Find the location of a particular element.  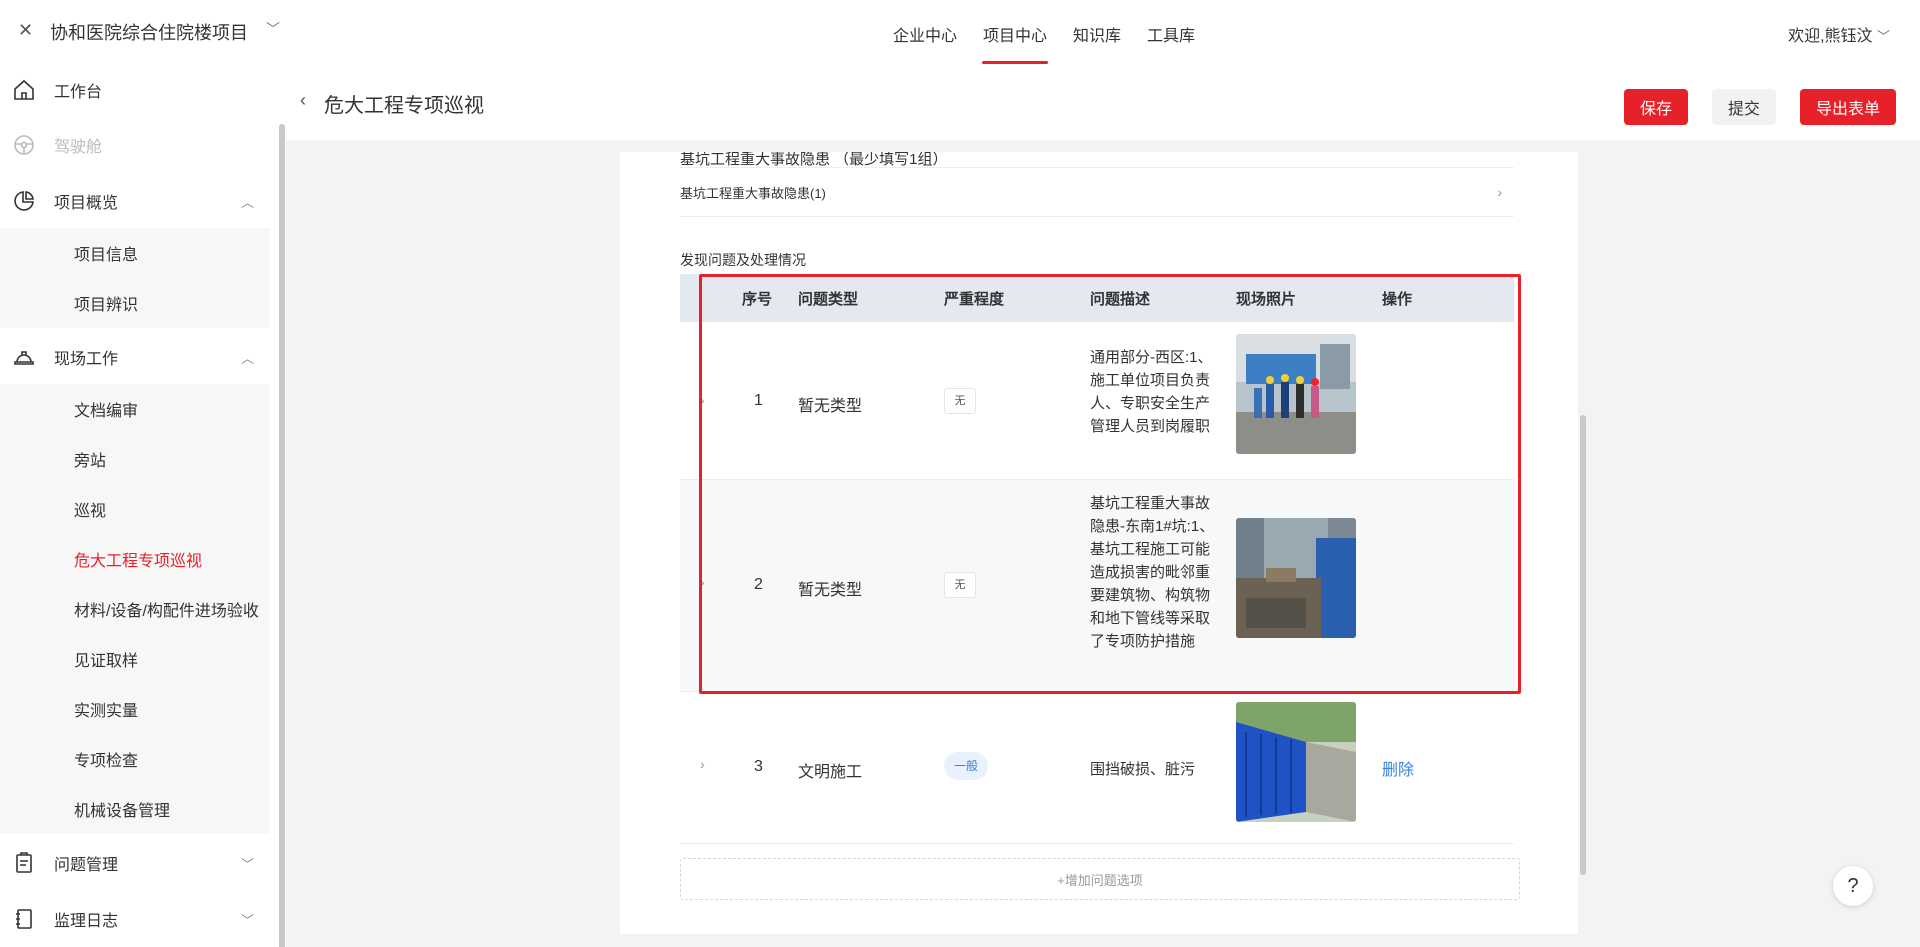

sidebar-item-site-work: 现场工作 ︿ is located at coordinates (135, 357).